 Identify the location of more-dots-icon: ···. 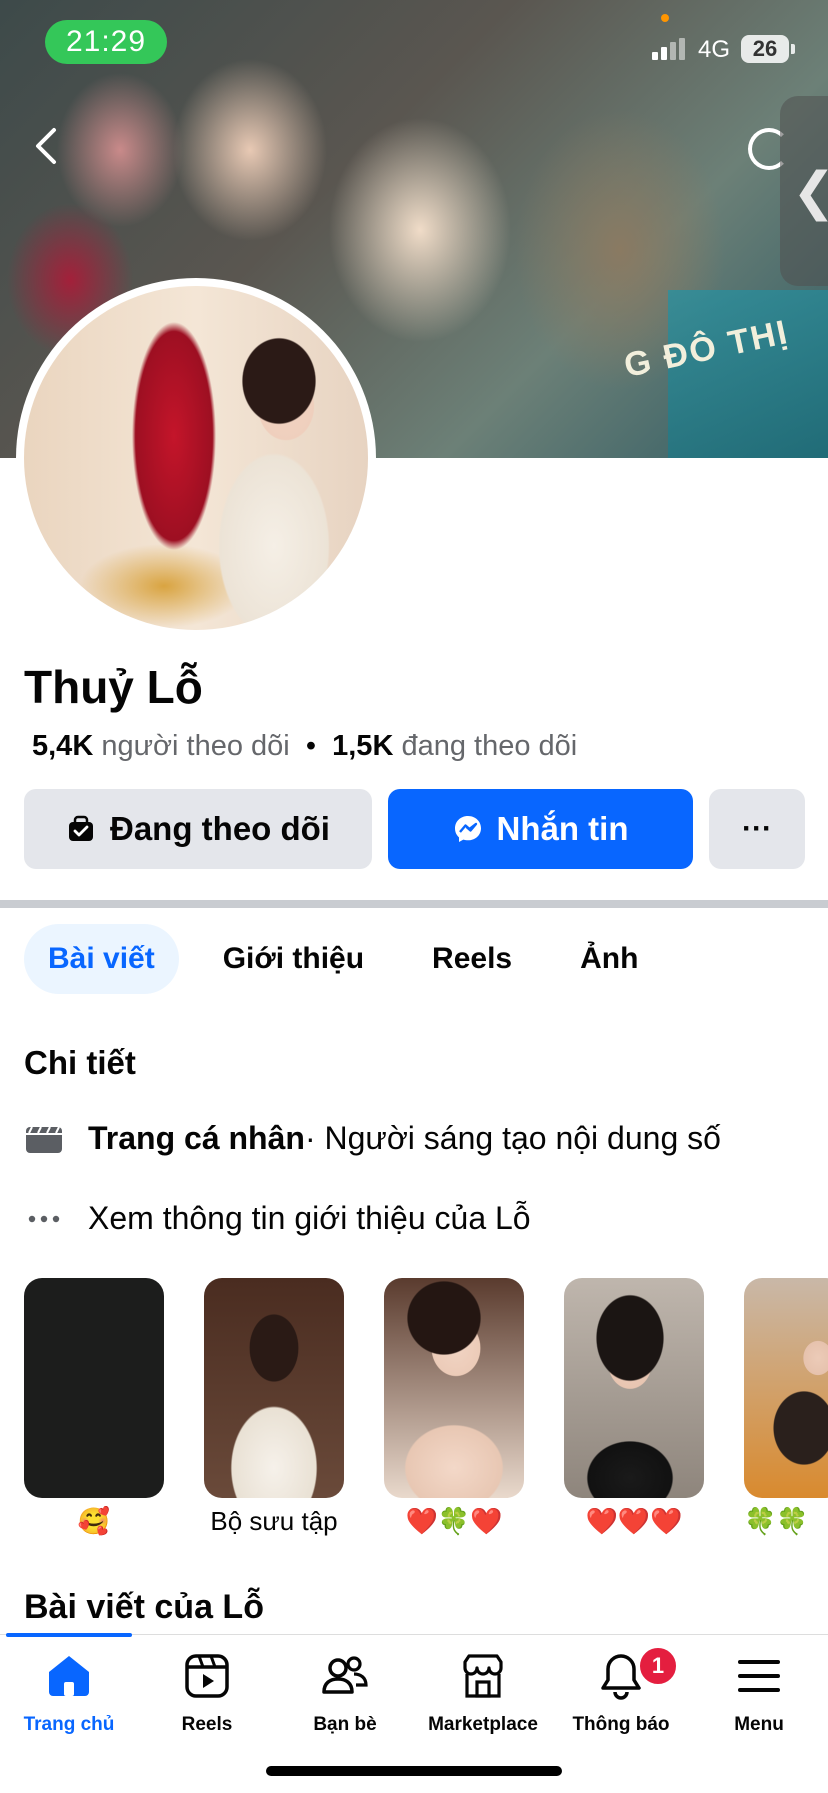
(757, 828).